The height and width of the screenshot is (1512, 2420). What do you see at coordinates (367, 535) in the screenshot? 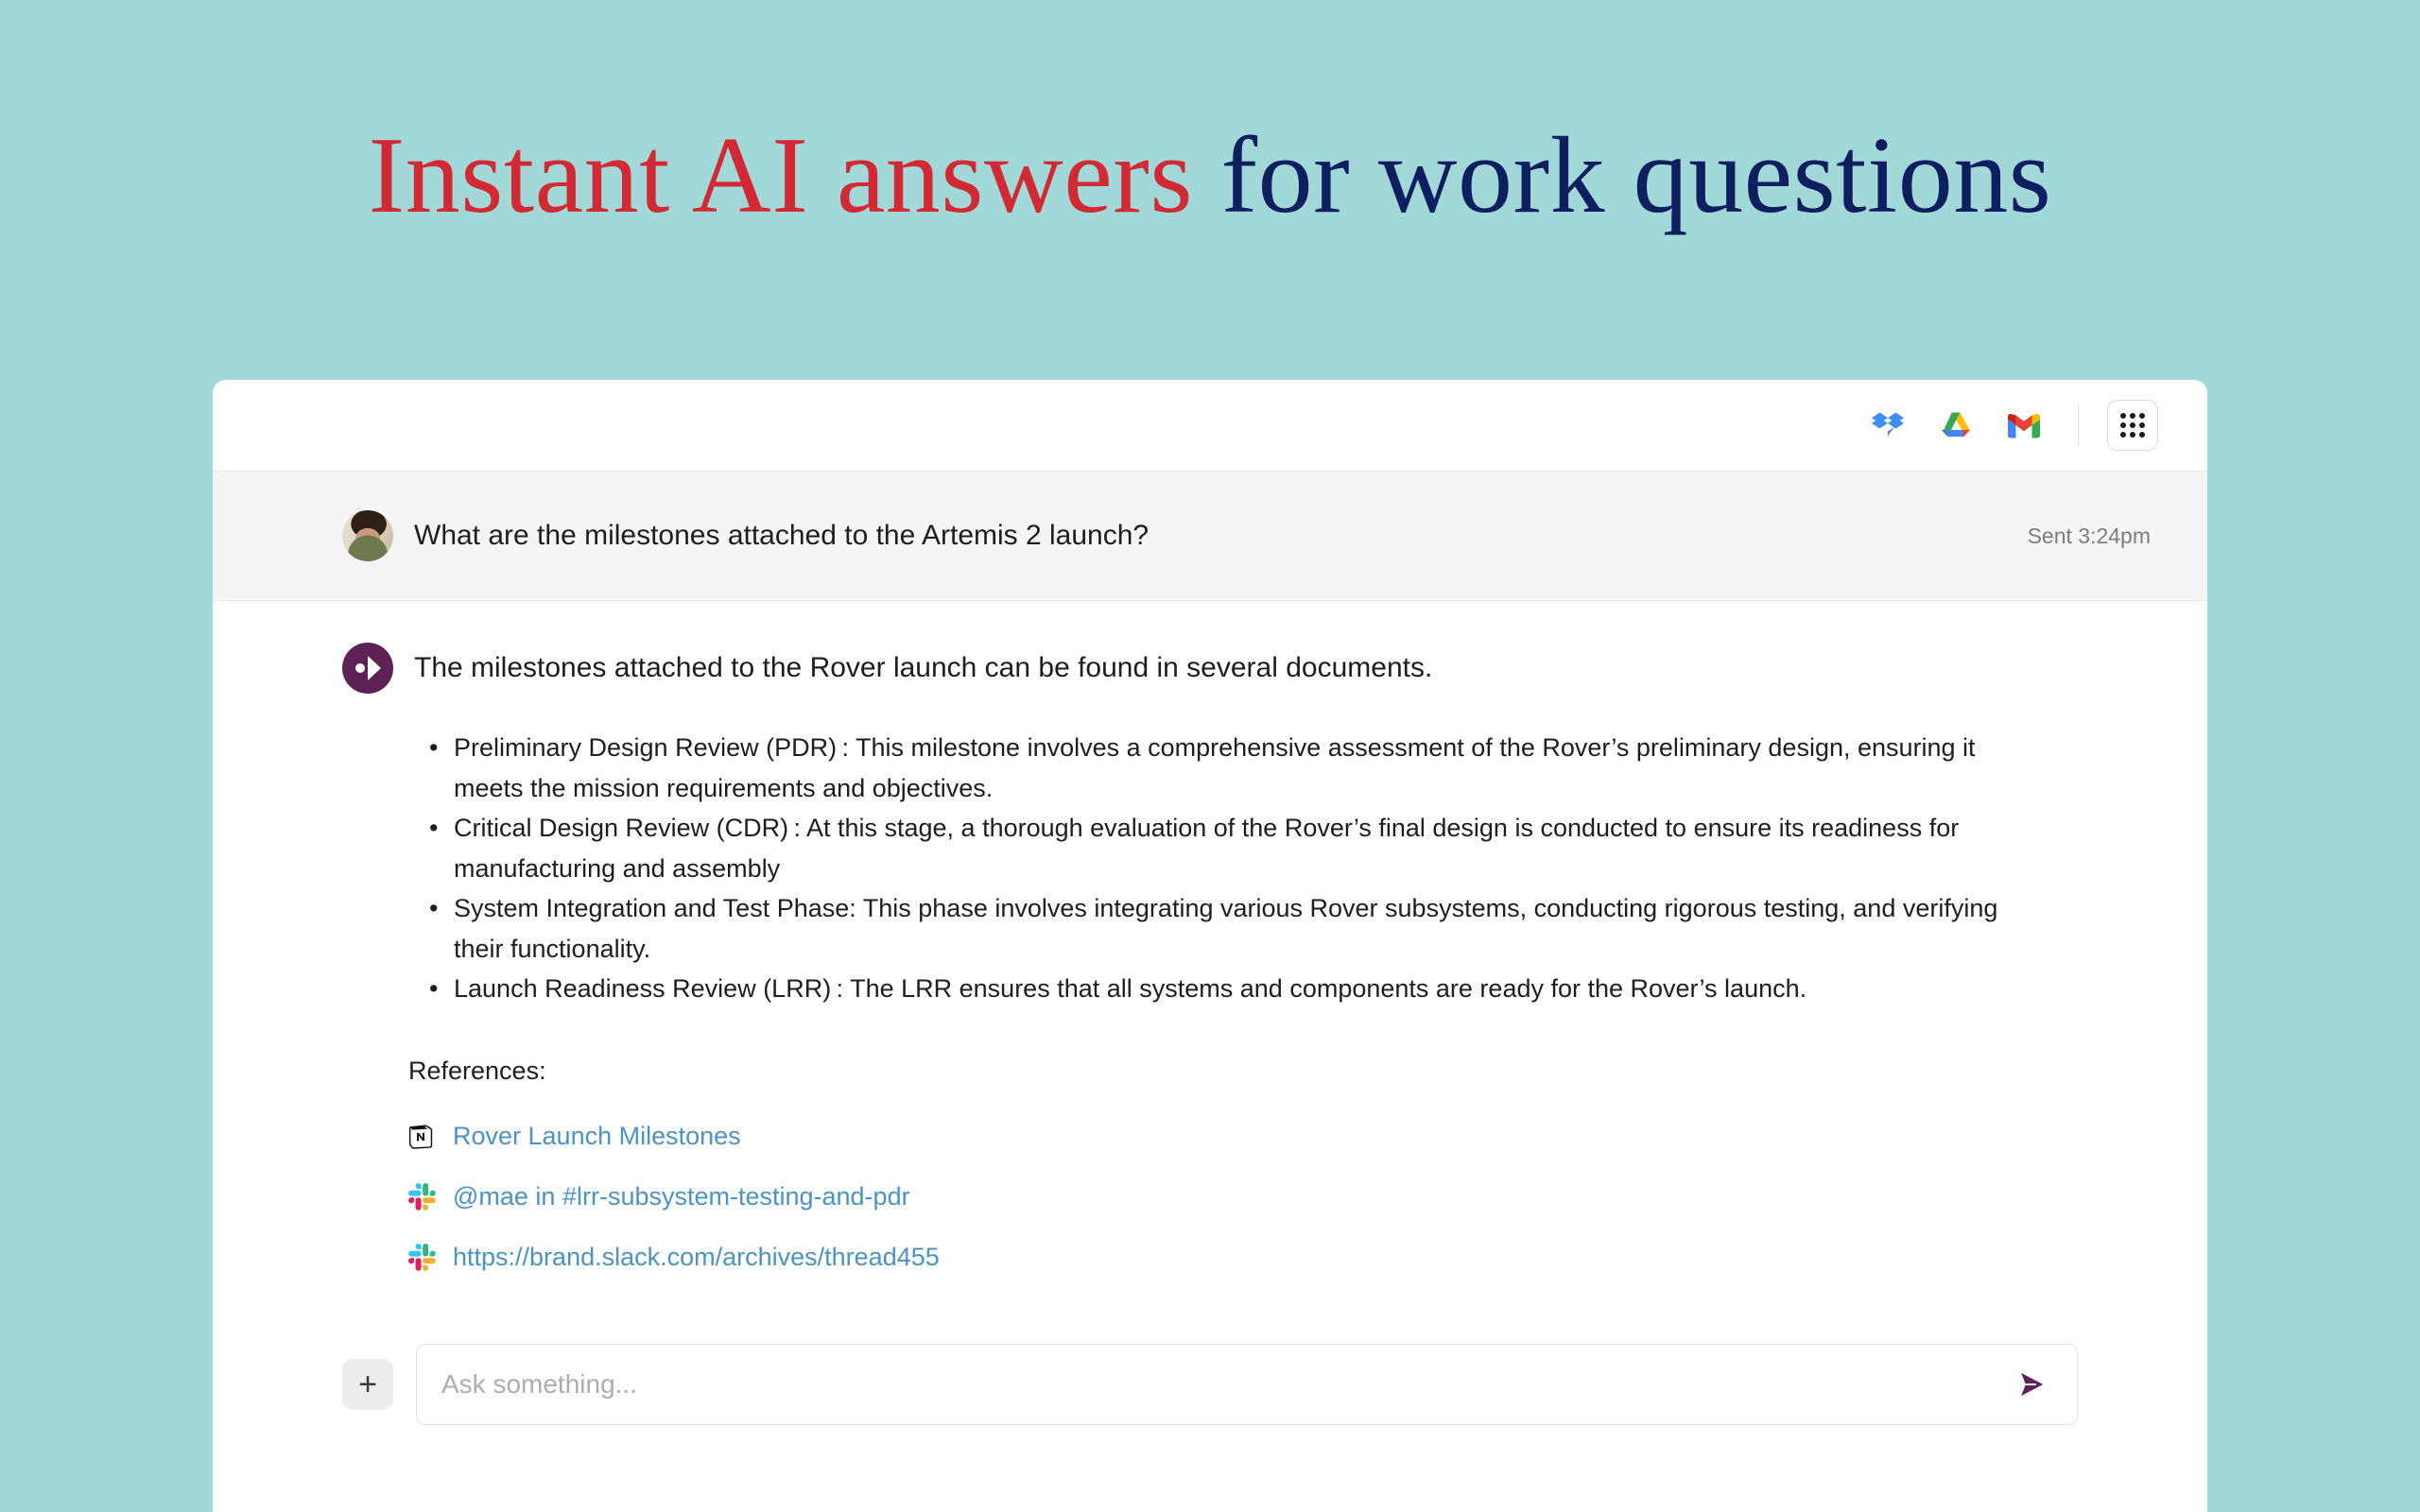
I see `avatar` at bounding box center [367, 535].